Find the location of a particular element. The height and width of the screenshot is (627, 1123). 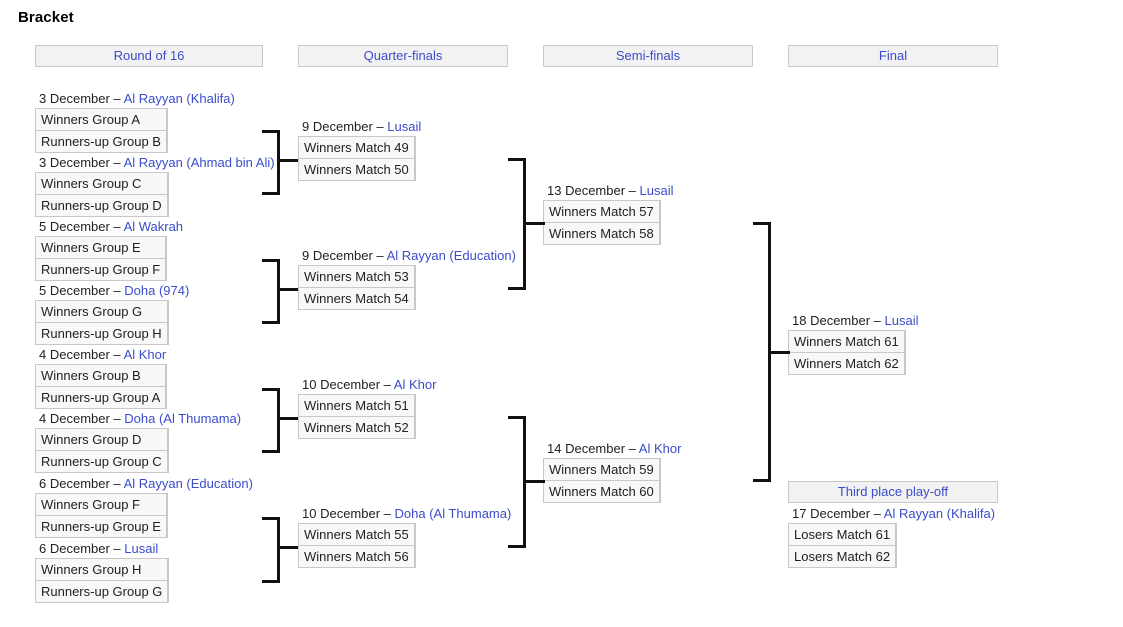

team-name: Runners-up Group G is located at coordinates (101, 591).